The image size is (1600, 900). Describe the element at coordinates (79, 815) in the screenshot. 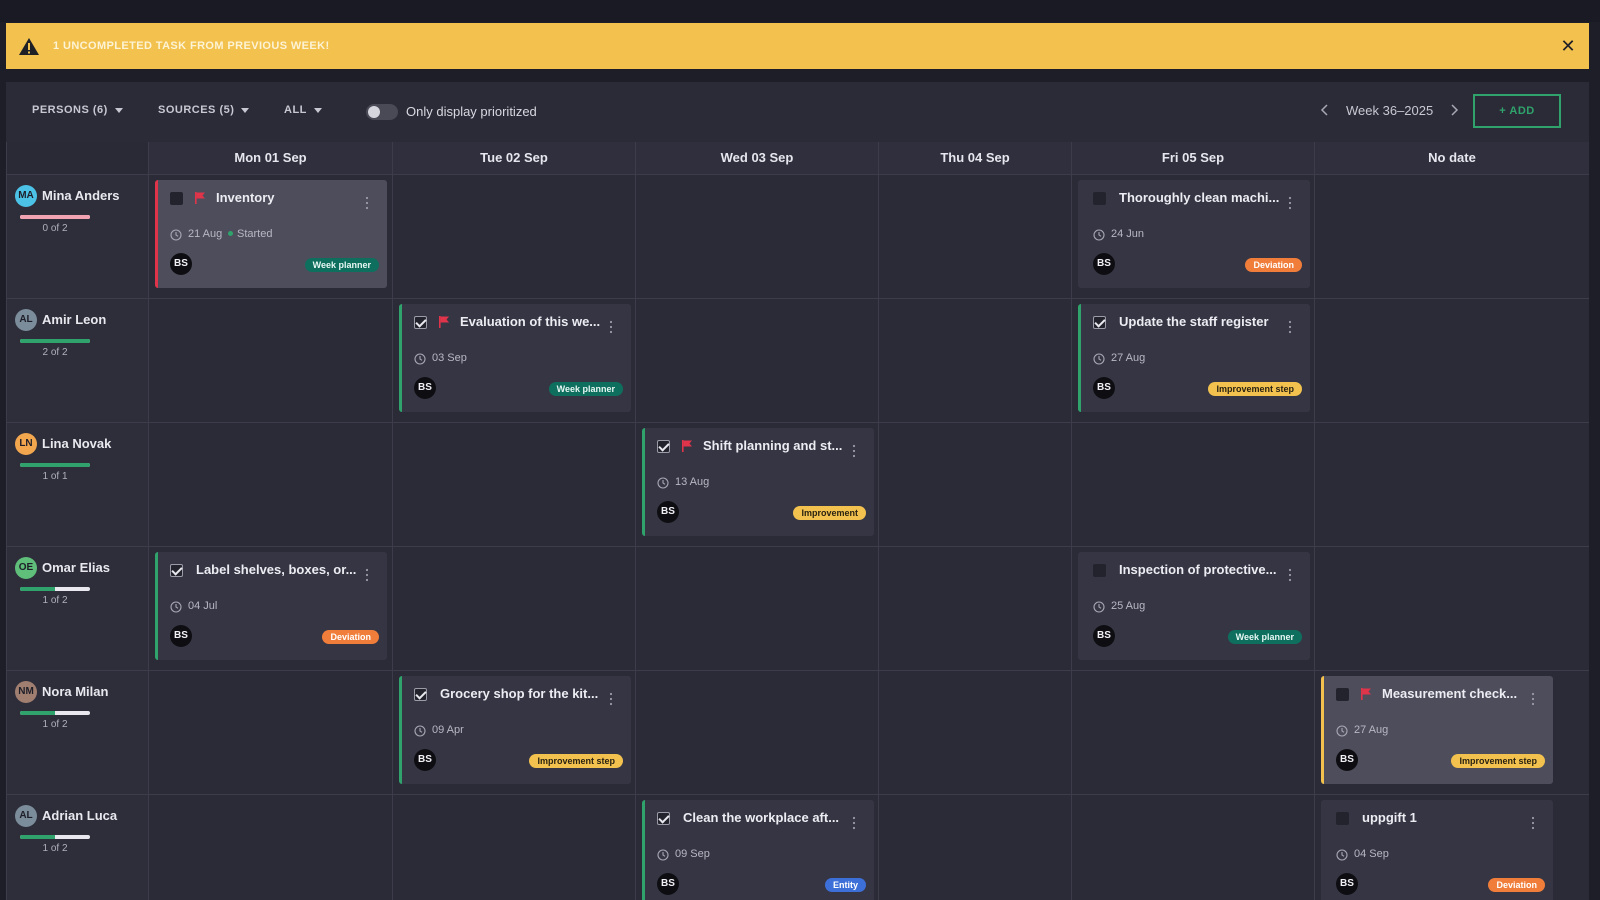

I see `person-name: Adrian Luca` at that location.